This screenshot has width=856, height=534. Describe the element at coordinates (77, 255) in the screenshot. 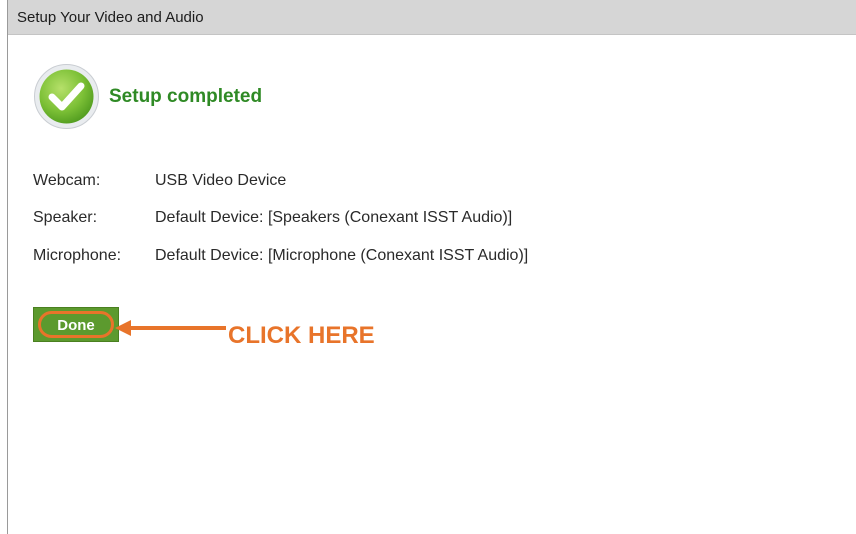

I see `microphone-label: Microphone:` at that location.